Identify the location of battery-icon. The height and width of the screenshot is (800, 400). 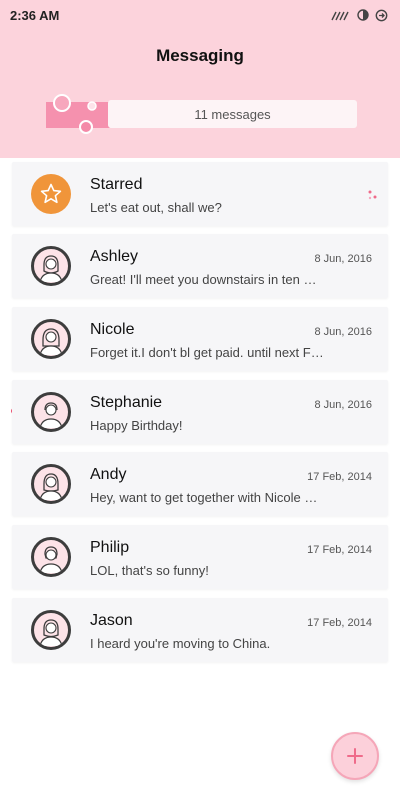
(381, 15).